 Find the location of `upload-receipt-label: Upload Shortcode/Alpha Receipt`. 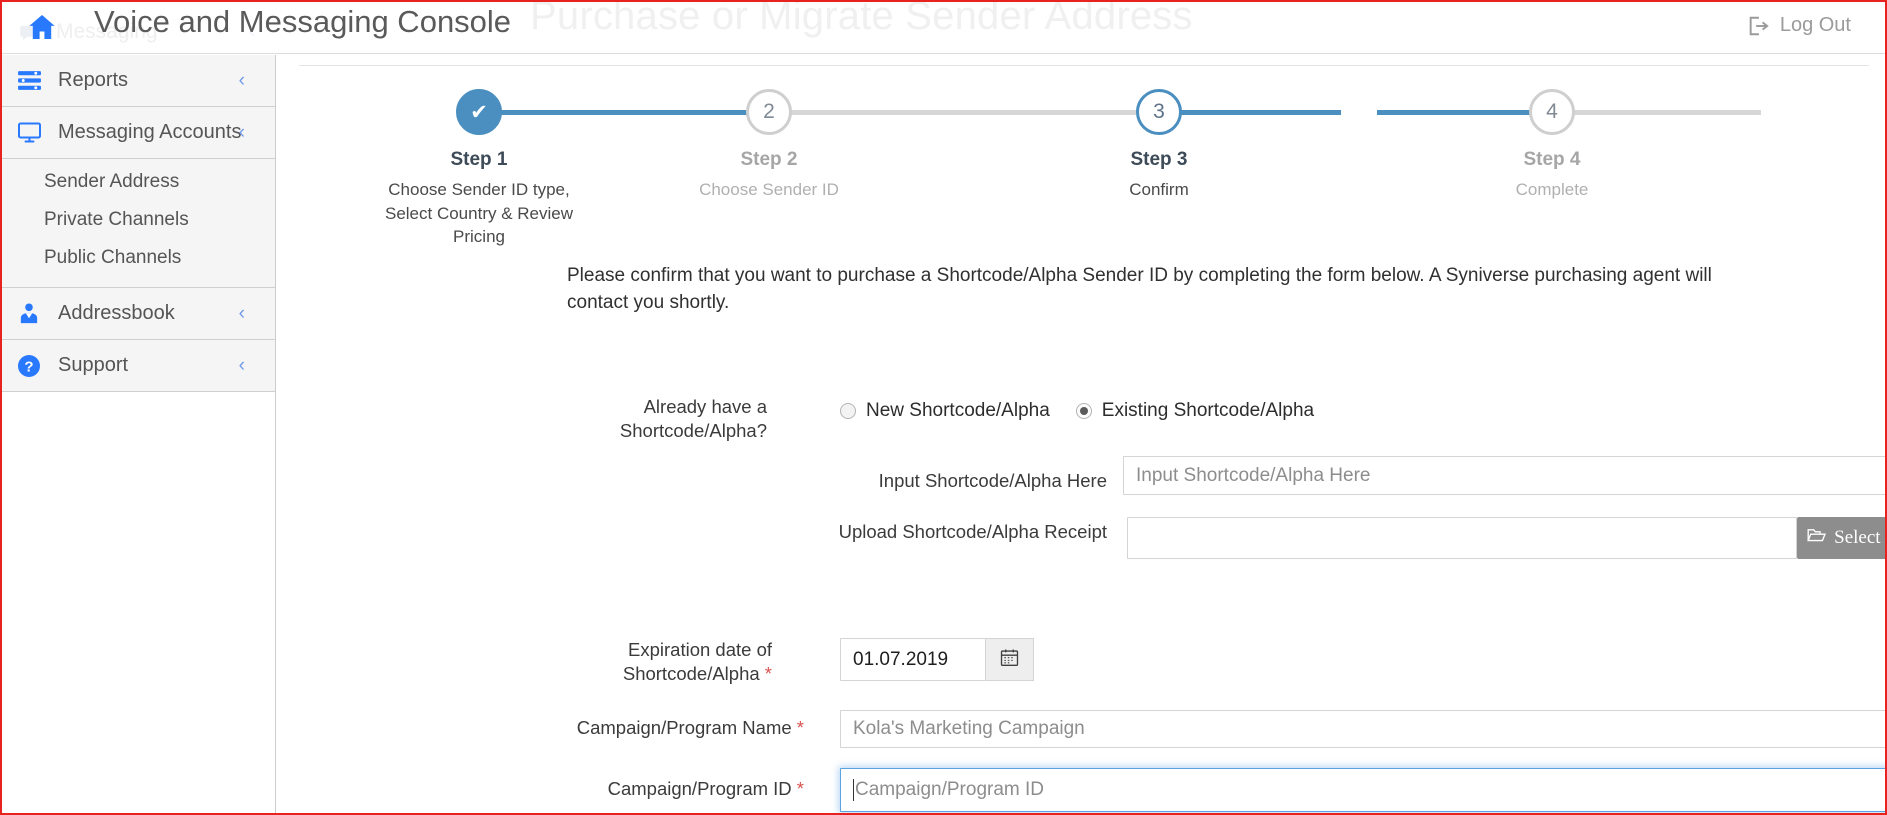

upload-receipt-label: Upload Shortcode/Alpha Receipt is located at coordinates (972, 531).